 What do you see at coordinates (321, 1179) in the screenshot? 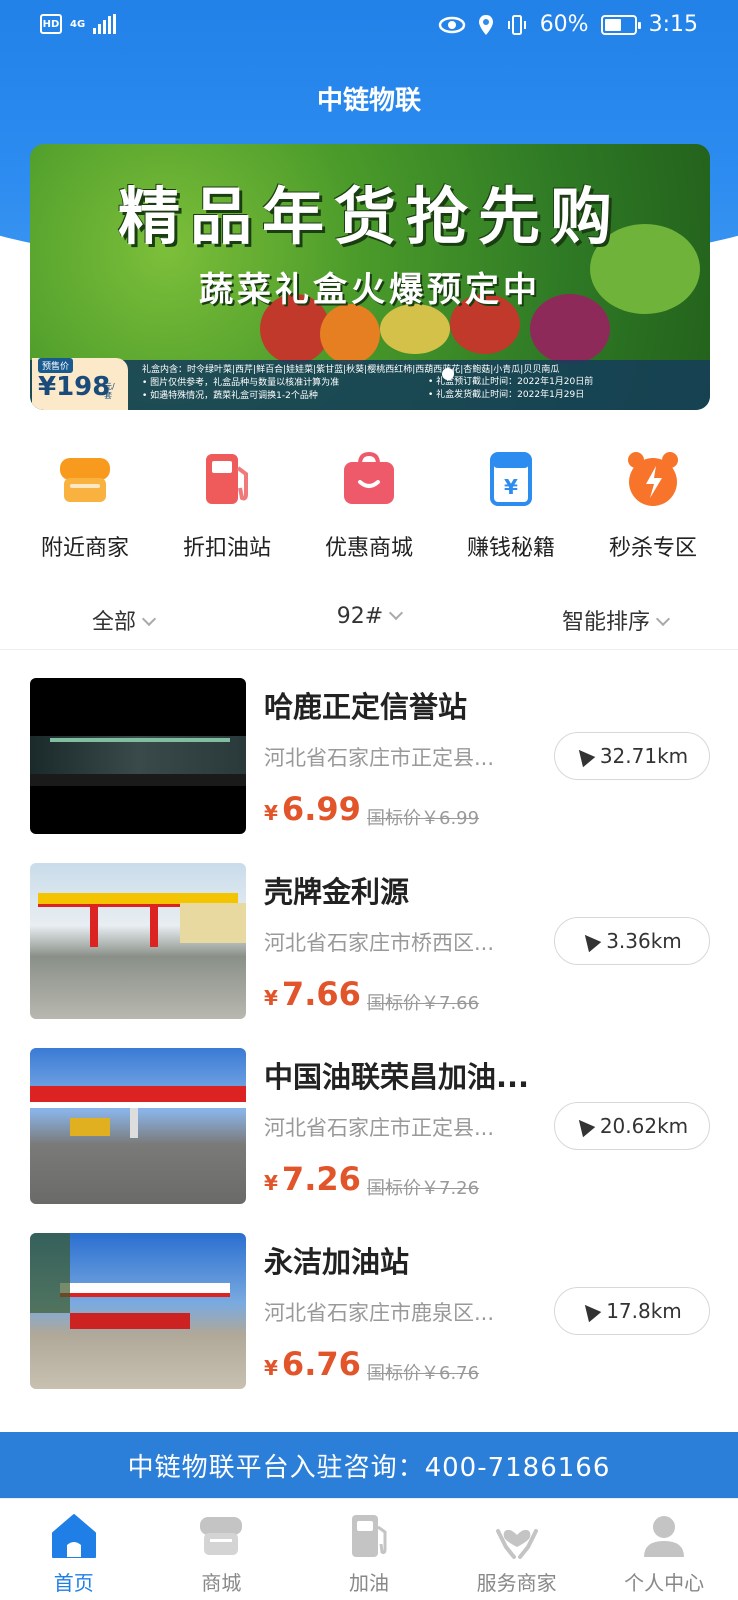
I see `price-value: 7.26` at bounding box center [321, 1179].